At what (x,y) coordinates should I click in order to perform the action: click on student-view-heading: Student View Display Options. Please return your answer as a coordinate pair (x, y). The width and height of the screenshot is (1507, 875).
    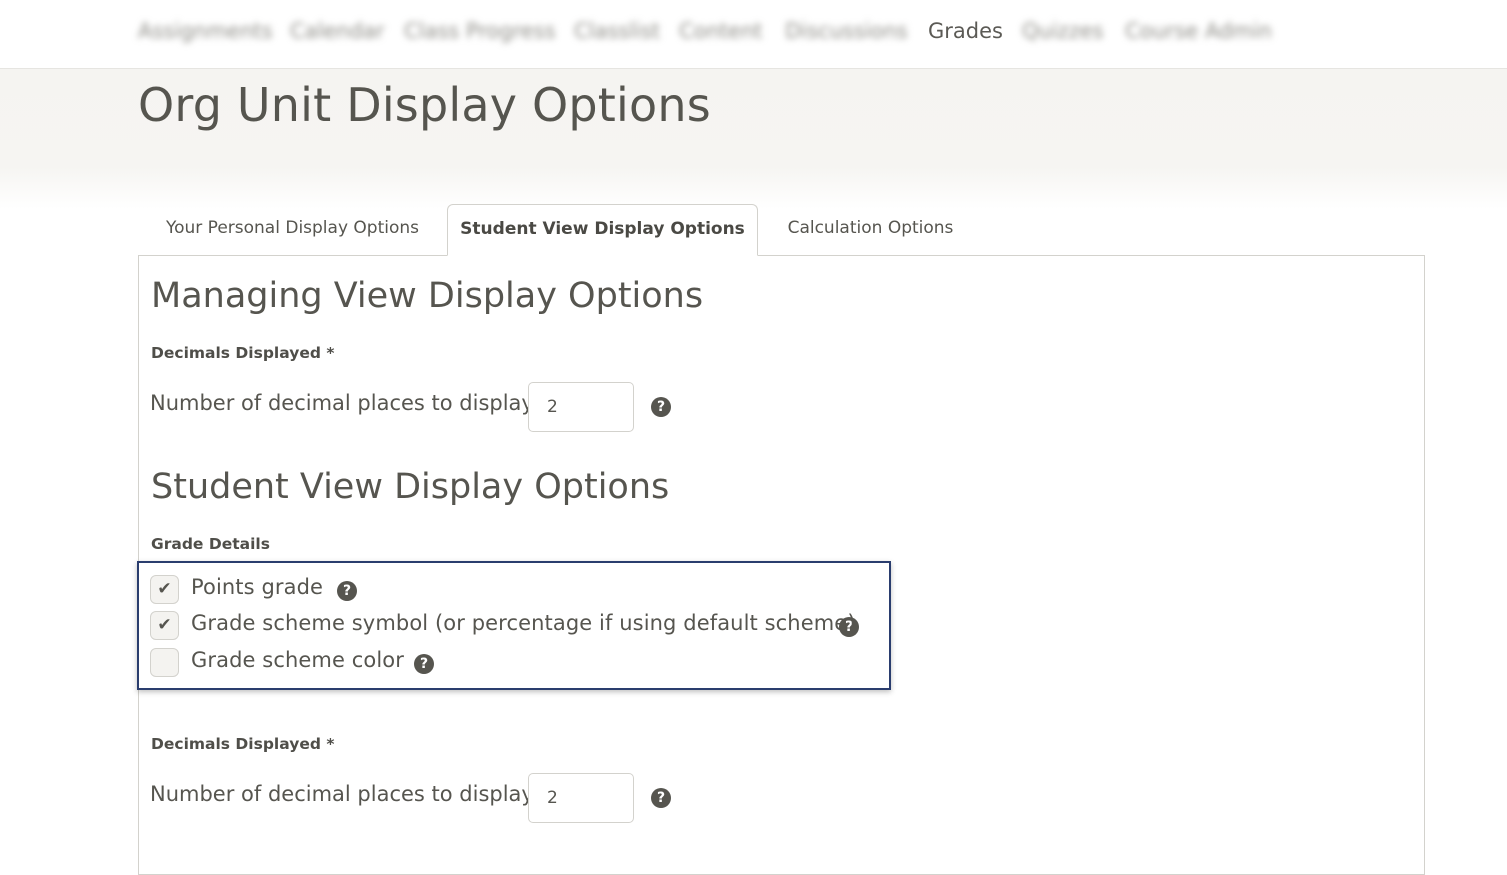
    Looking at the image, I should click on (410, 487).